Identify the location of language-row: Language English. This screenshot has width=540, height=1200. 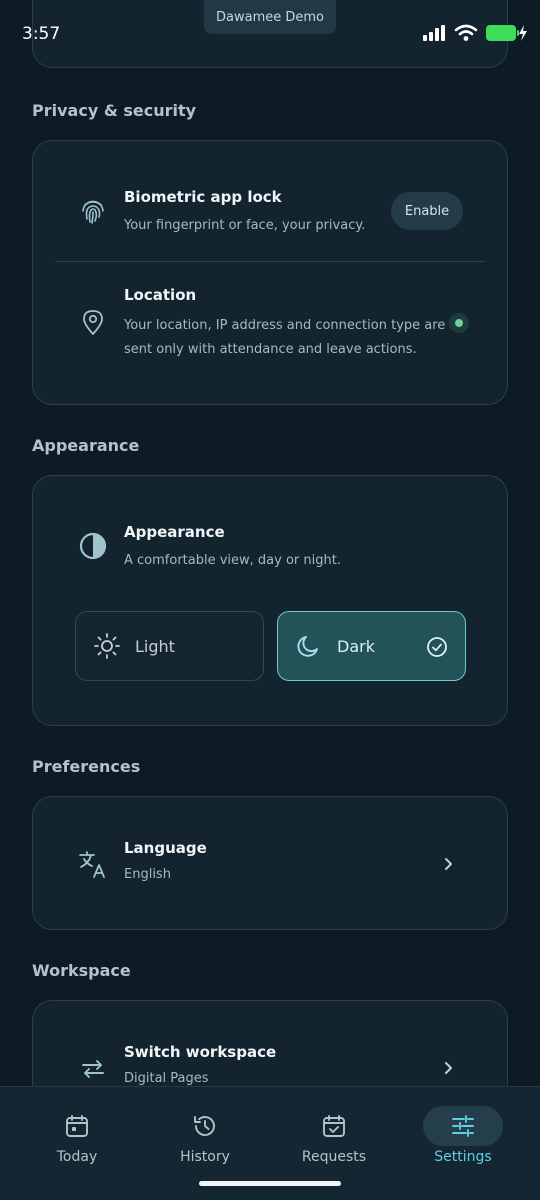
(270, 864).